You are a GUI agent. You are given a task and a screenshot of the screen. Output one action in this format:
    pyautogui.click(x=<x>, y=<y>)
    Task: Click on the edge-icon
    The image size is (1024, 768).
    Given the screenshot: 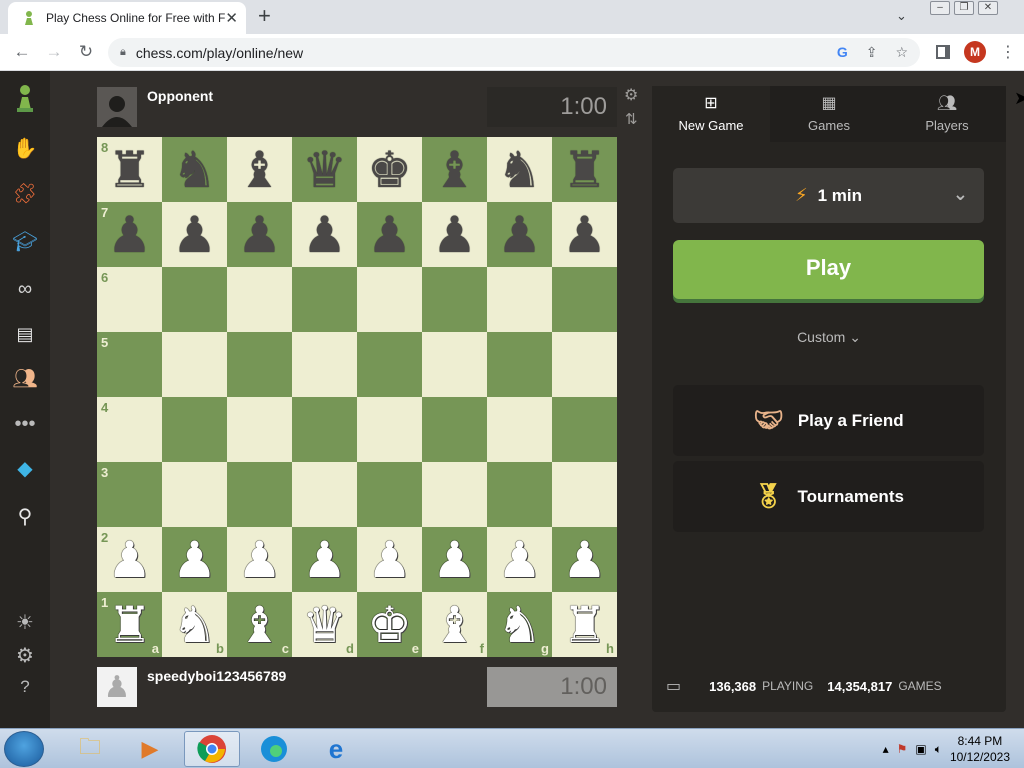 What is the action you would take?
    pyautogui.click(x=274, y=749)
    